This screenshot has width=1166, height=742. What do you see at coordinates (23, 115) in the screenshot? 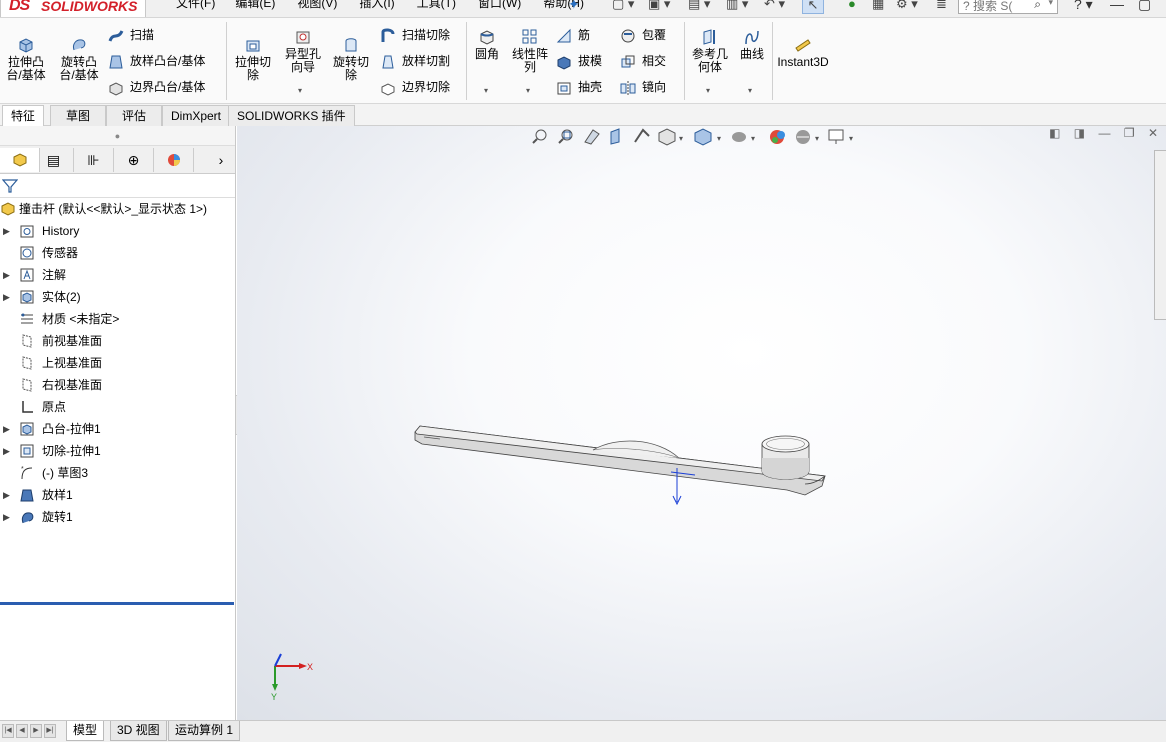
I see `tab-features: 特征` at bounding box center [23, 115].